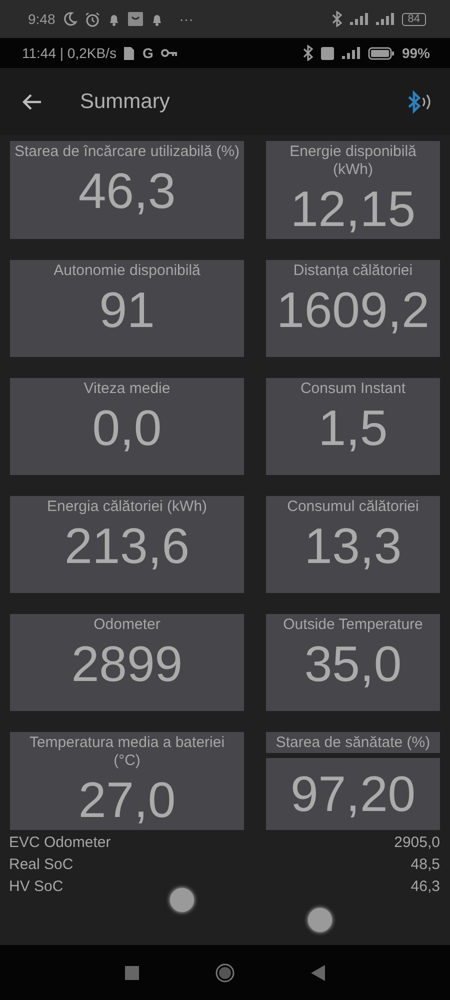 The width and height of the screenshot is (450, 1000). Describe the element at coordinates (353, 794) in the screenshot. I see `metric-value: 97,20` at that location.